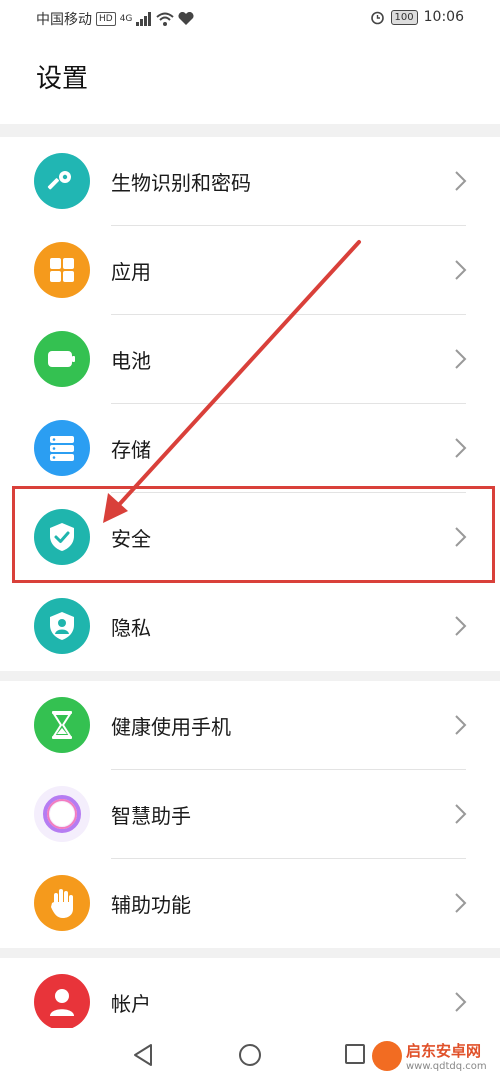 The height and width of the screenshot is (1083, 500). What do you see at coordinates (126, 19) in the screenshot?
I see `network-type: 4G` at bounding box center [126, 19].